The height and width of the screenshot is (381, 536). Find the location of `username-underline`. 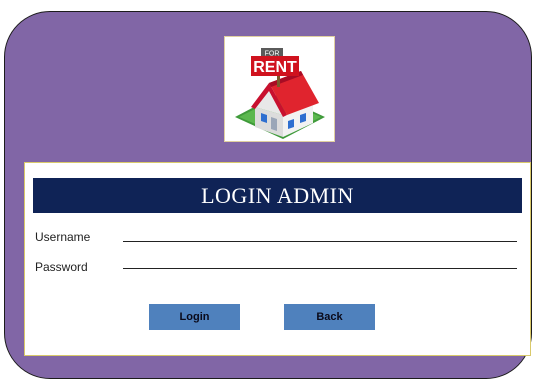

username-underline is located at coordinates (320, 241).